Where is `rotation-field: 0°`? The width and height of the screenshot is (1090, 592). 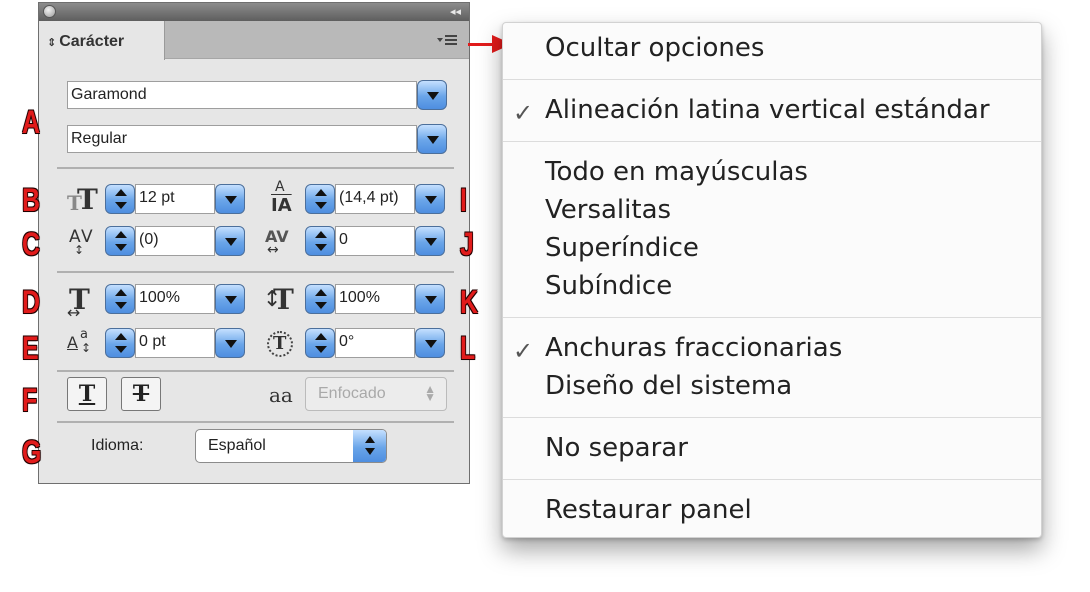 rotation-field: 0° is located at coordinates (375, 343).